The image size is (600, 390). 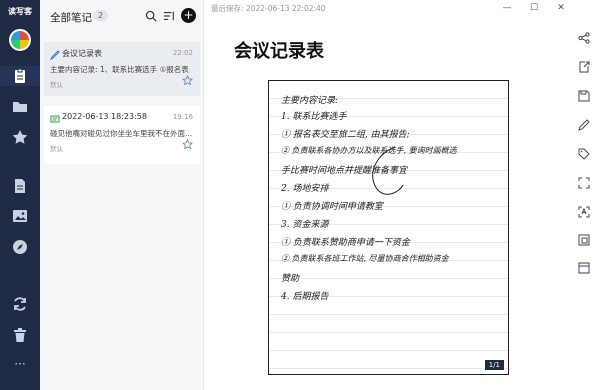 I want to click on notes-icon, so click(x=20, y=76).